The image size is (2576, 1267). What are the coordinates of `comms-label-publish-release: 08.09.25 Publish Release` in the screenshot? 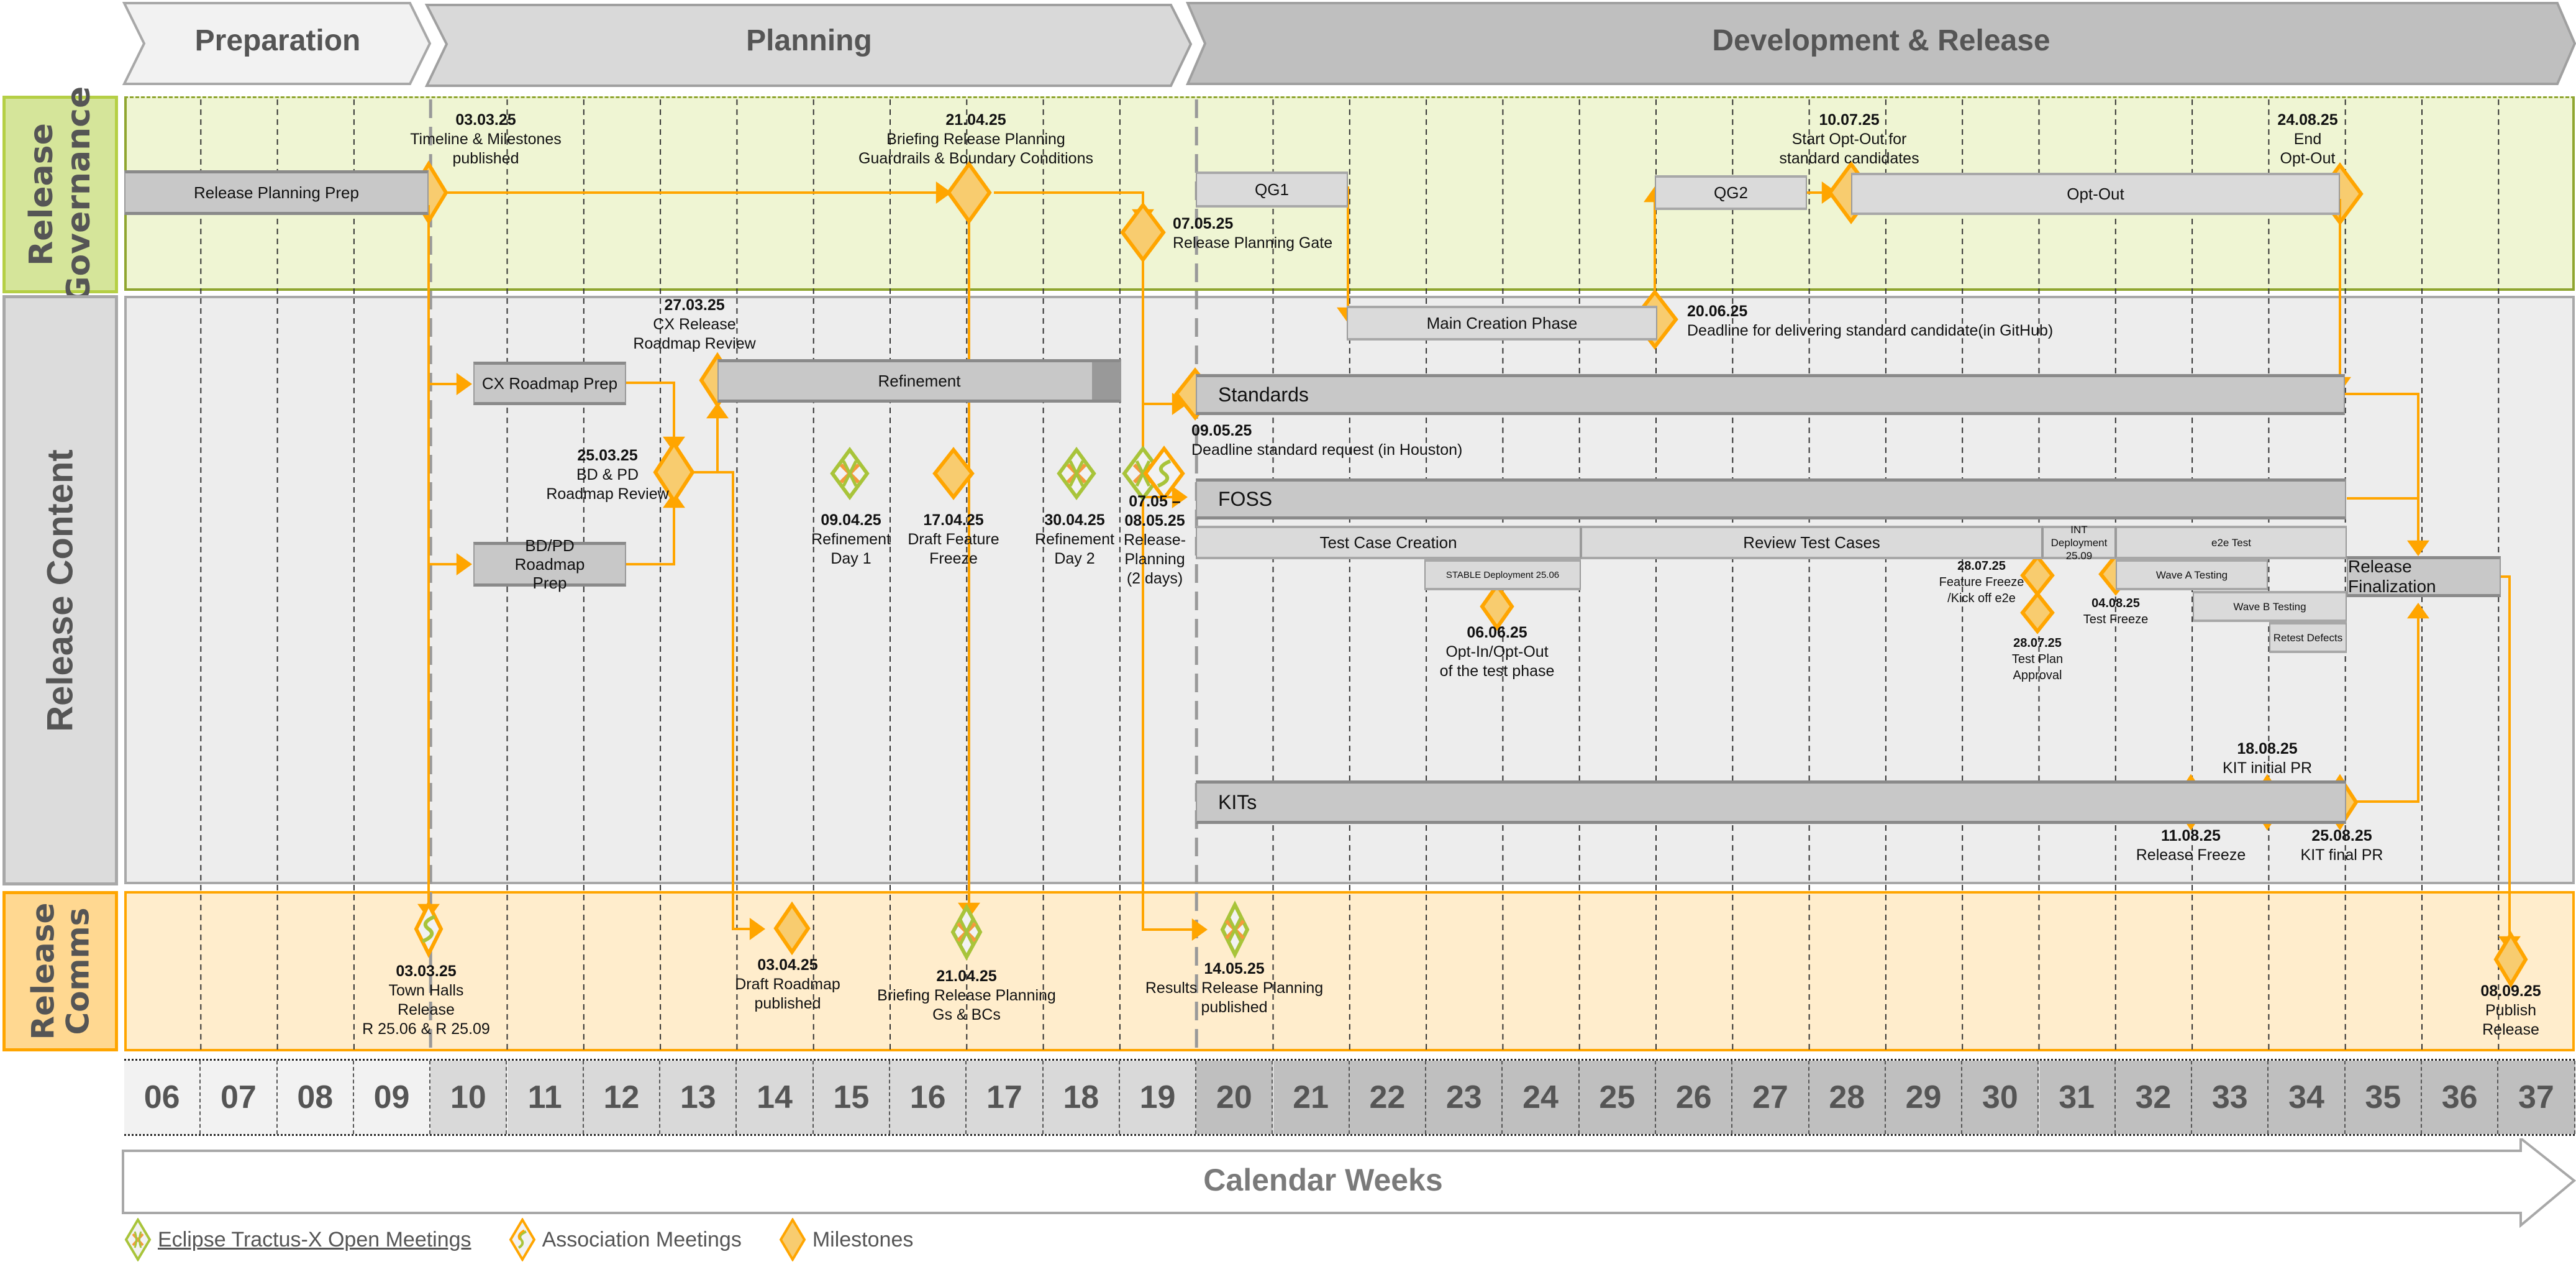 It's located at (2510, 1010).